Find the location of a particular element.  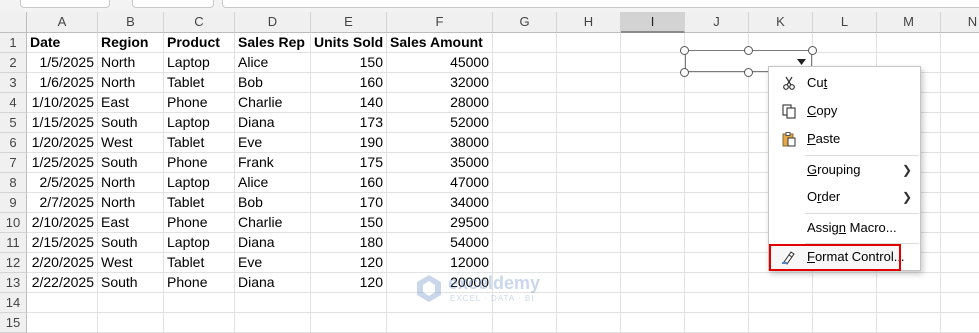

cell-j10 is located at coordinates (717, 223).